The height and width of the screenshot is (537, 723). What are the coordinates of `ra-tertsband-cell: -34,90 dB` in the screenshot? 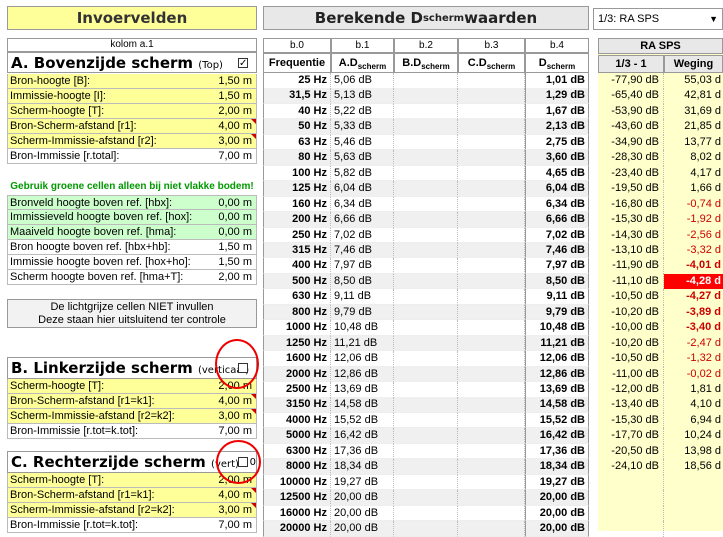 It's located at (631, 142).